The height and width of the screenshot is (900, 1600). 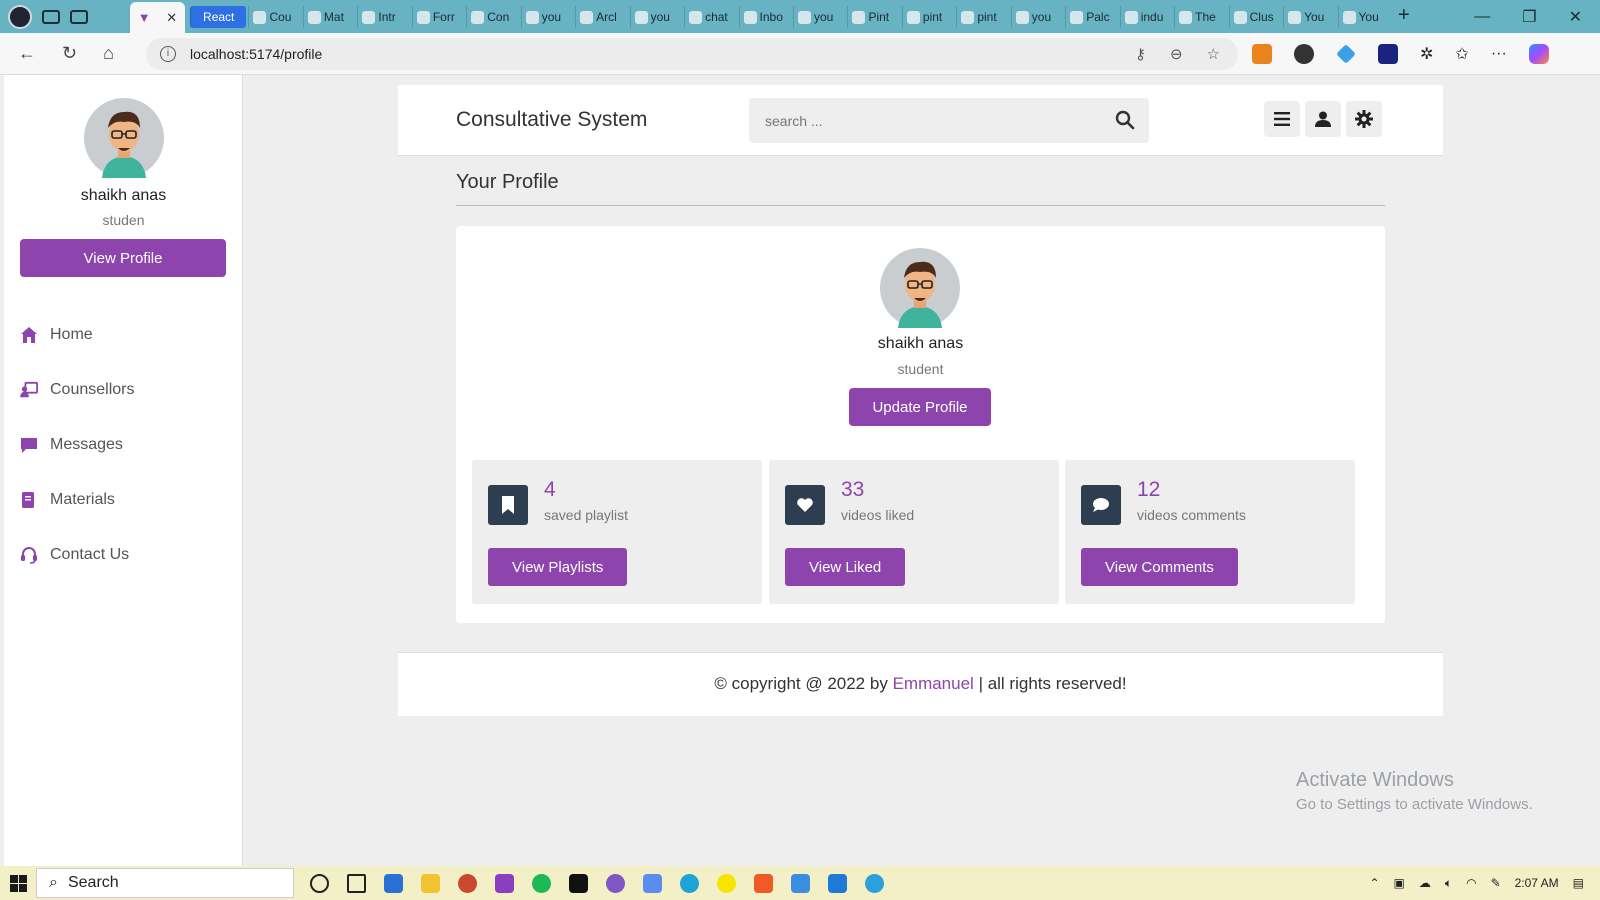 I want to click on bookmark-icon, so click(x=508, y=505).